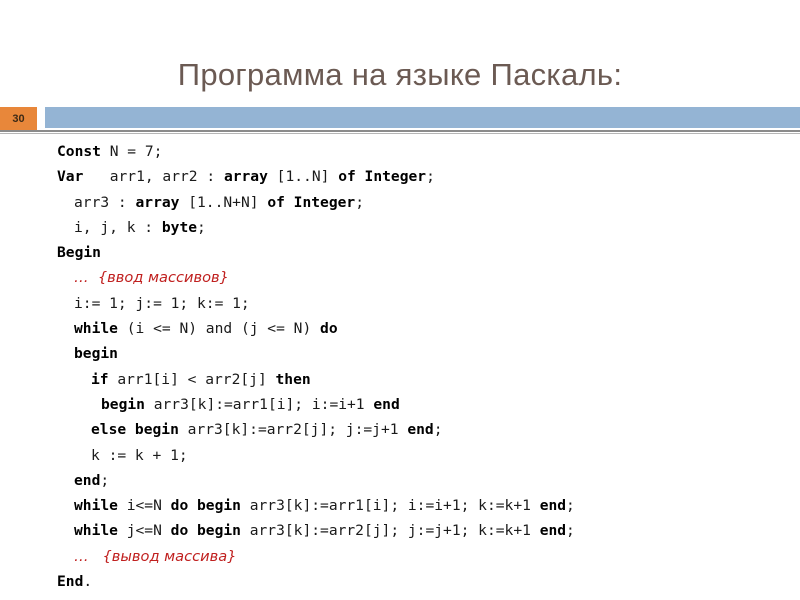 The image size is (800, 600). I want to click on divider-rule, so click(400, 131).